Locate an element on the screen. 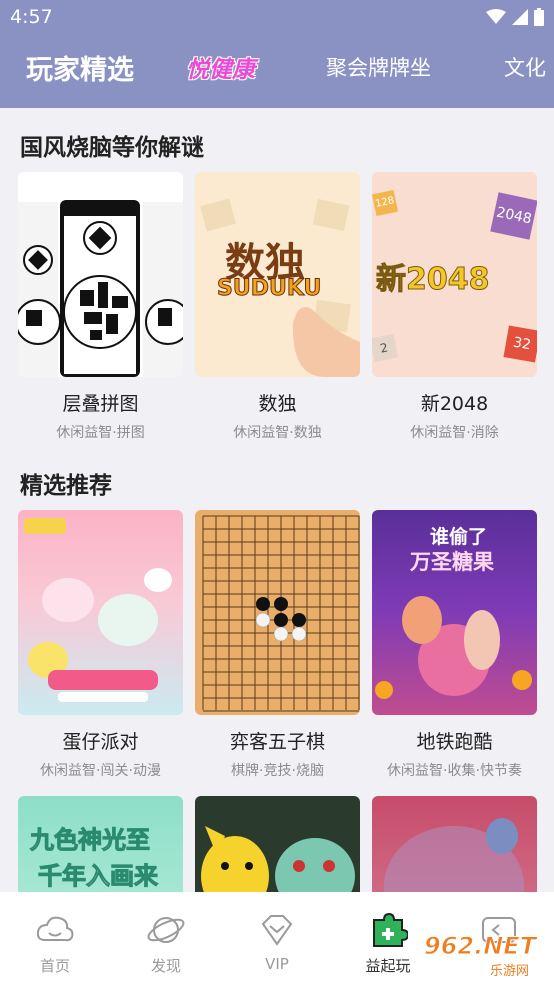 The image size is (554, 984). section-title-featured: 精选推荐 is located at coordinates (66, 486).